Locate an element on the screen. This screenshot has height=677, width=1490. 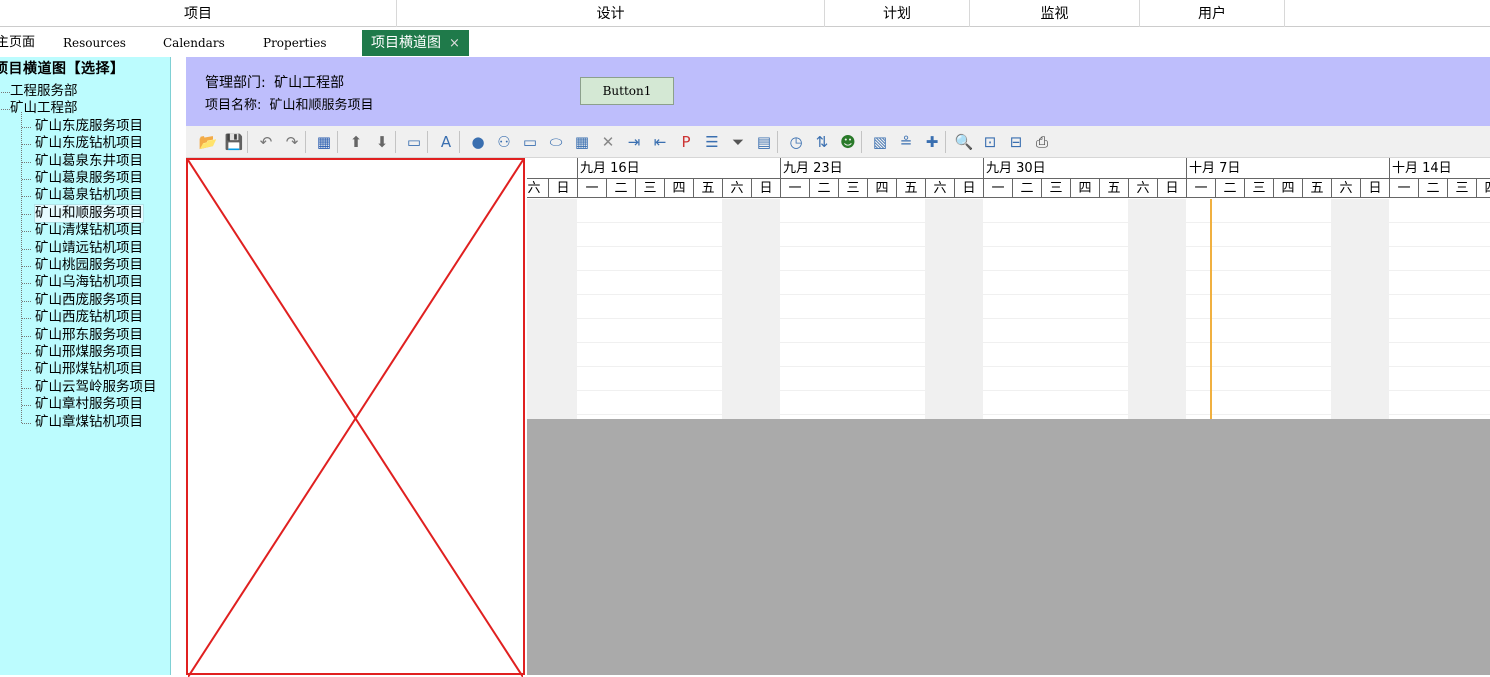
tree-item: 矿山西庞服务项目 is located at coordinates (89, 300).